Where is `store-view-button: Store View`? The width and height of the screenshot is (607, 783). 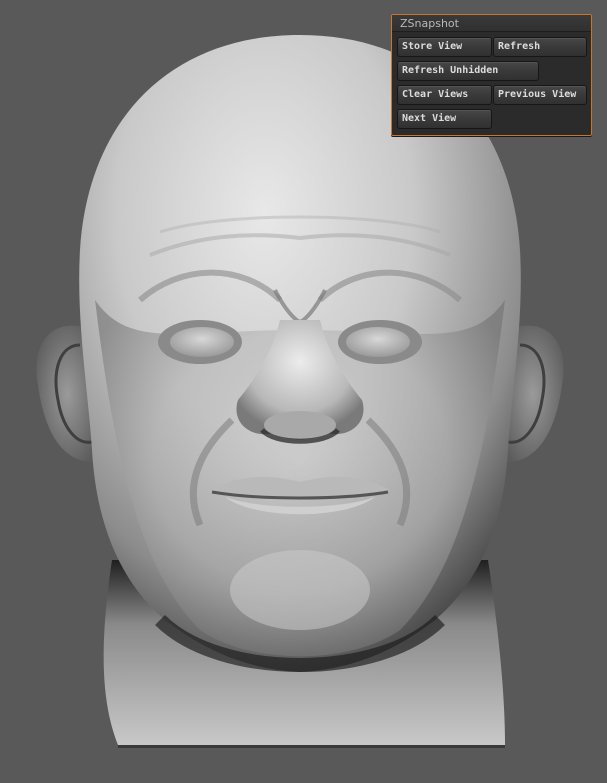 store-view-button: Store View is located at coordinates (444, 47).